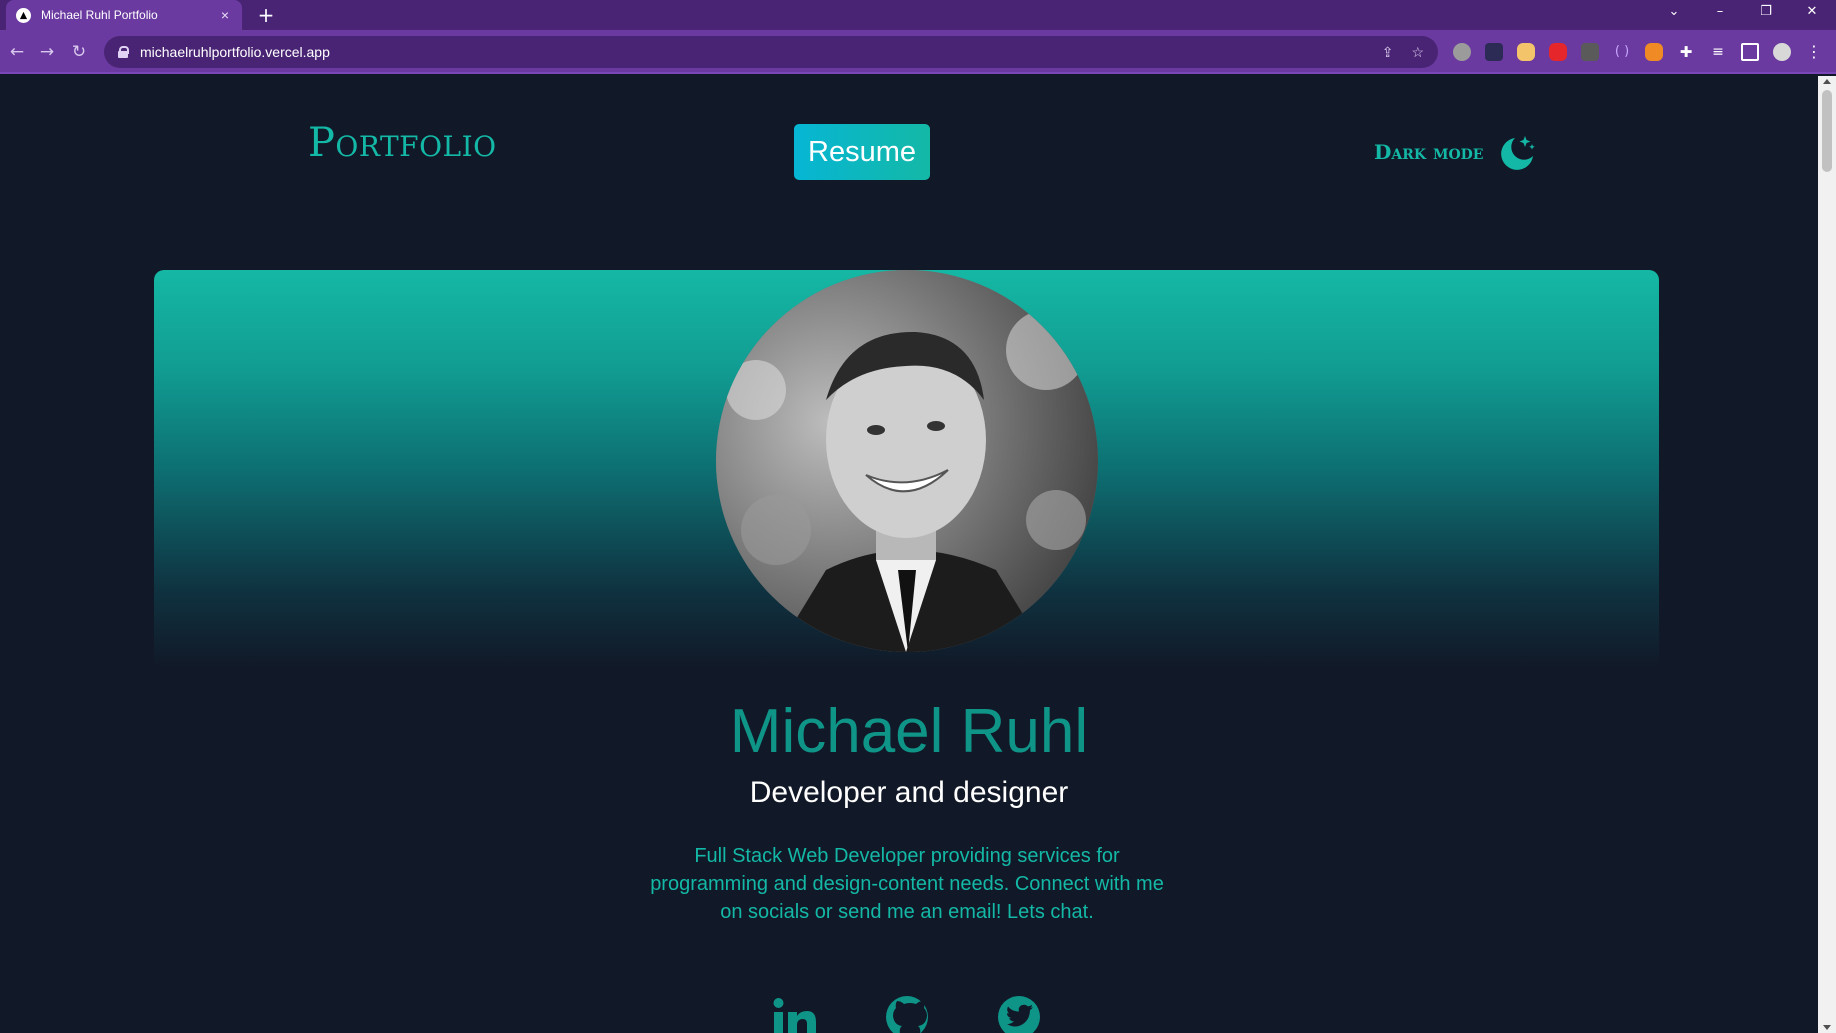 Image resolution: width=1836 pixels, height=1033 pixels. Describe the element at coordinates (1814, 52) in the screenshot. I see `browser-menu-icon: ⋮` at that location.